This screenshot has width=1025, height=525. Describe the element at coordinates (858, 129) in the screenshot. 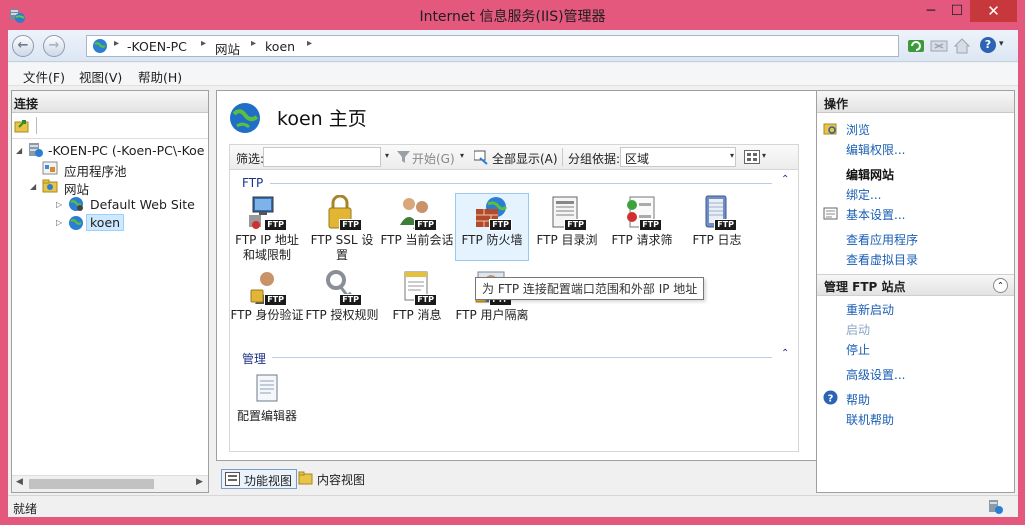

I see `action-explore: 浏览` at that location.